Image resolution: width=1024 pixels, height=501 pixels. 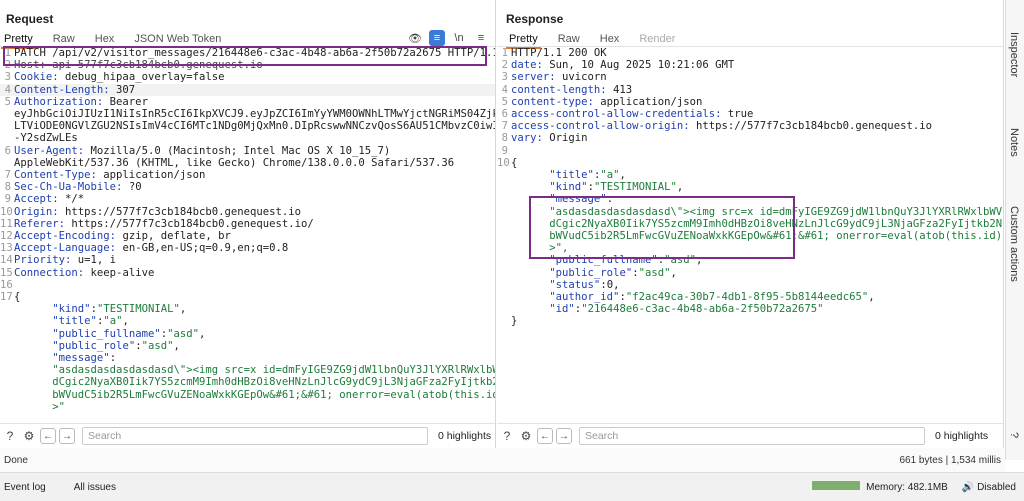 I want to click on response-line-text: HTTP/1.1 200 OK, so click(x=559, y=53).